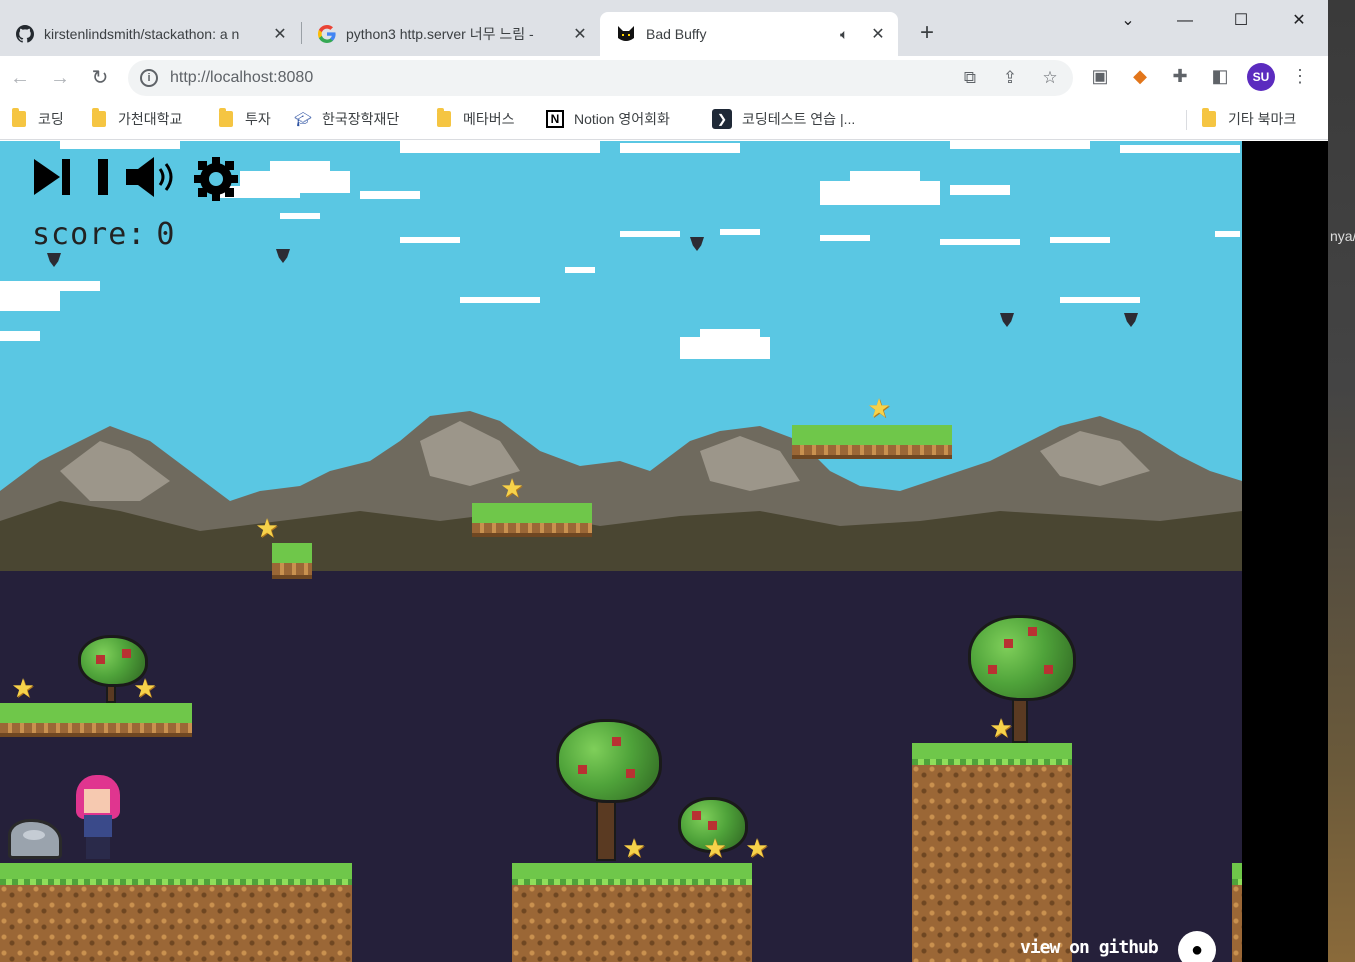  What do you see at coordinates (1241, 21) in the screenshot?
I see `maximize-button: ☐` at bounding box center [1241, 21].